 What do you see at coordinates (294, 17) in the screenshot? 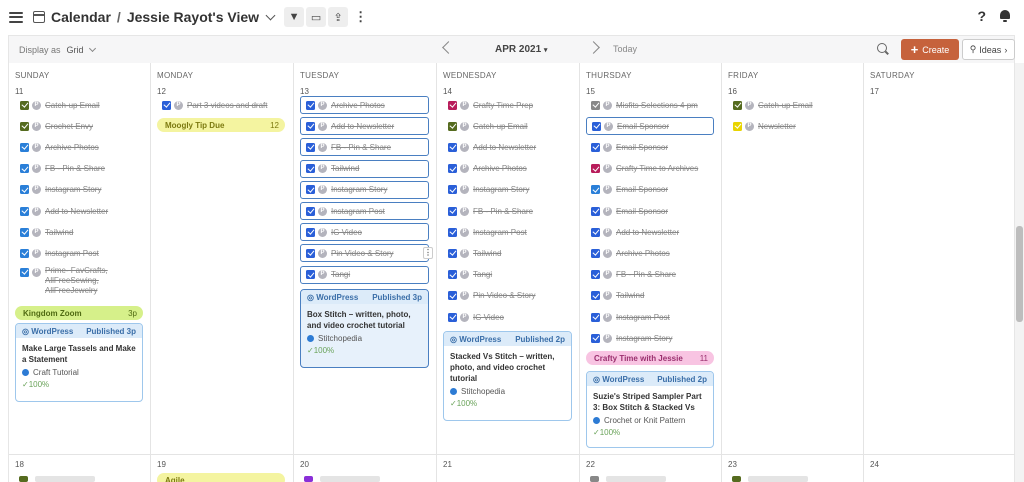
I see `filter-button: ▼` at bounding box center [294, 17].